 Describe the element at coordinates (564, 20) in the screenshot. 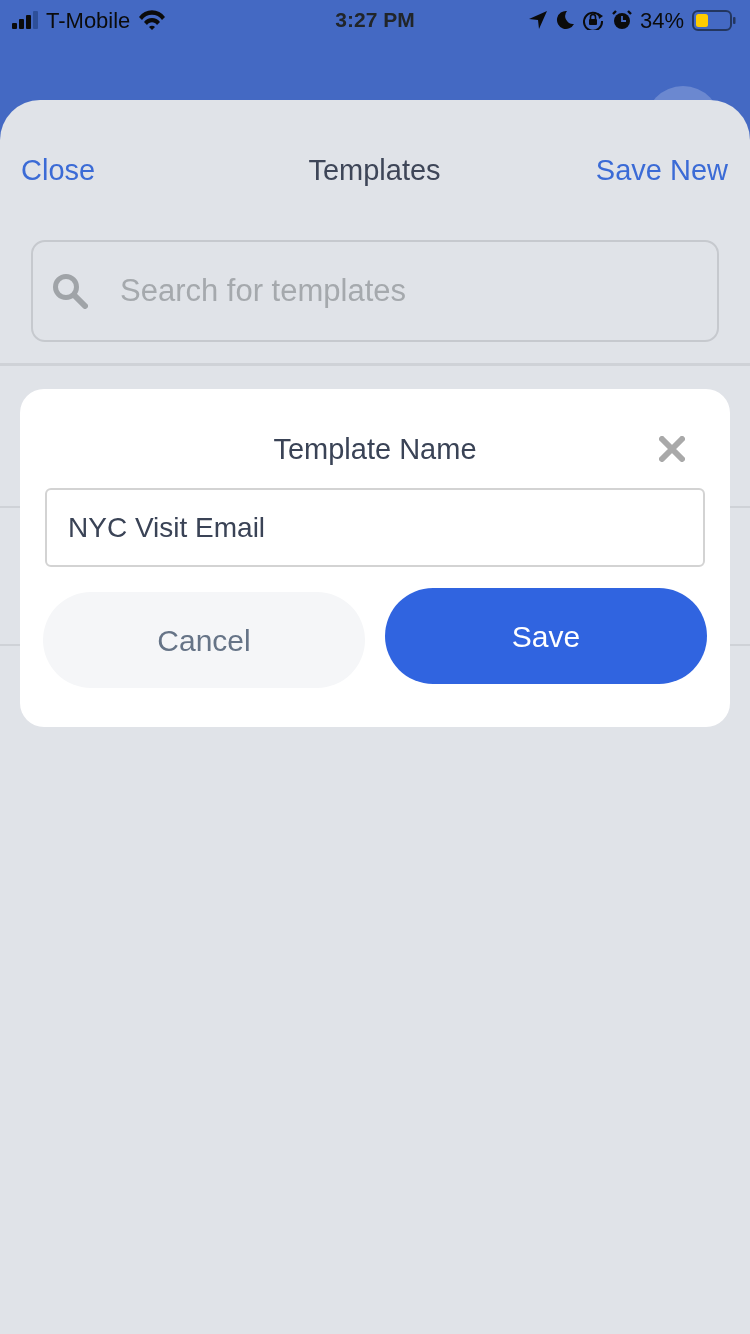

I see `moon-icon` at that location.